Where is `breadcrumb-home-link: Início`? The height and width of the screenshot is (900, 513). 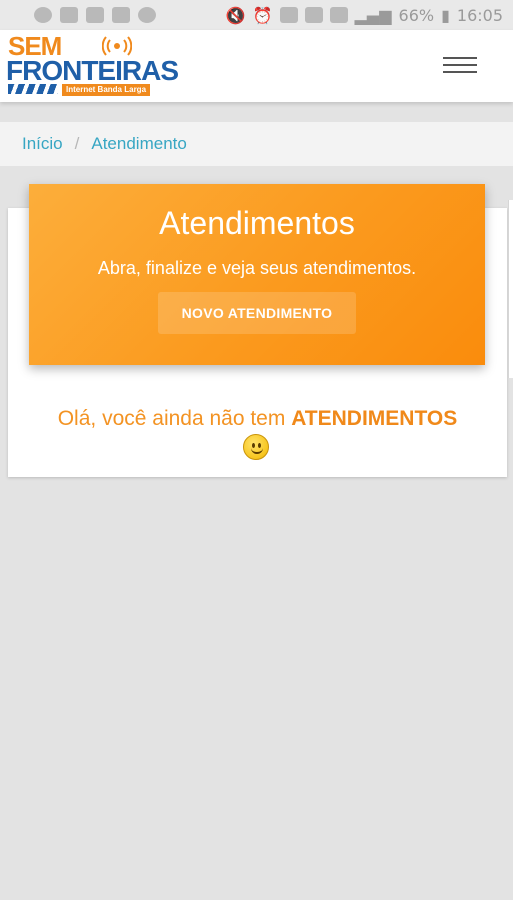
breadcrumb-home-link: Início is located at coordinates (42, 144).